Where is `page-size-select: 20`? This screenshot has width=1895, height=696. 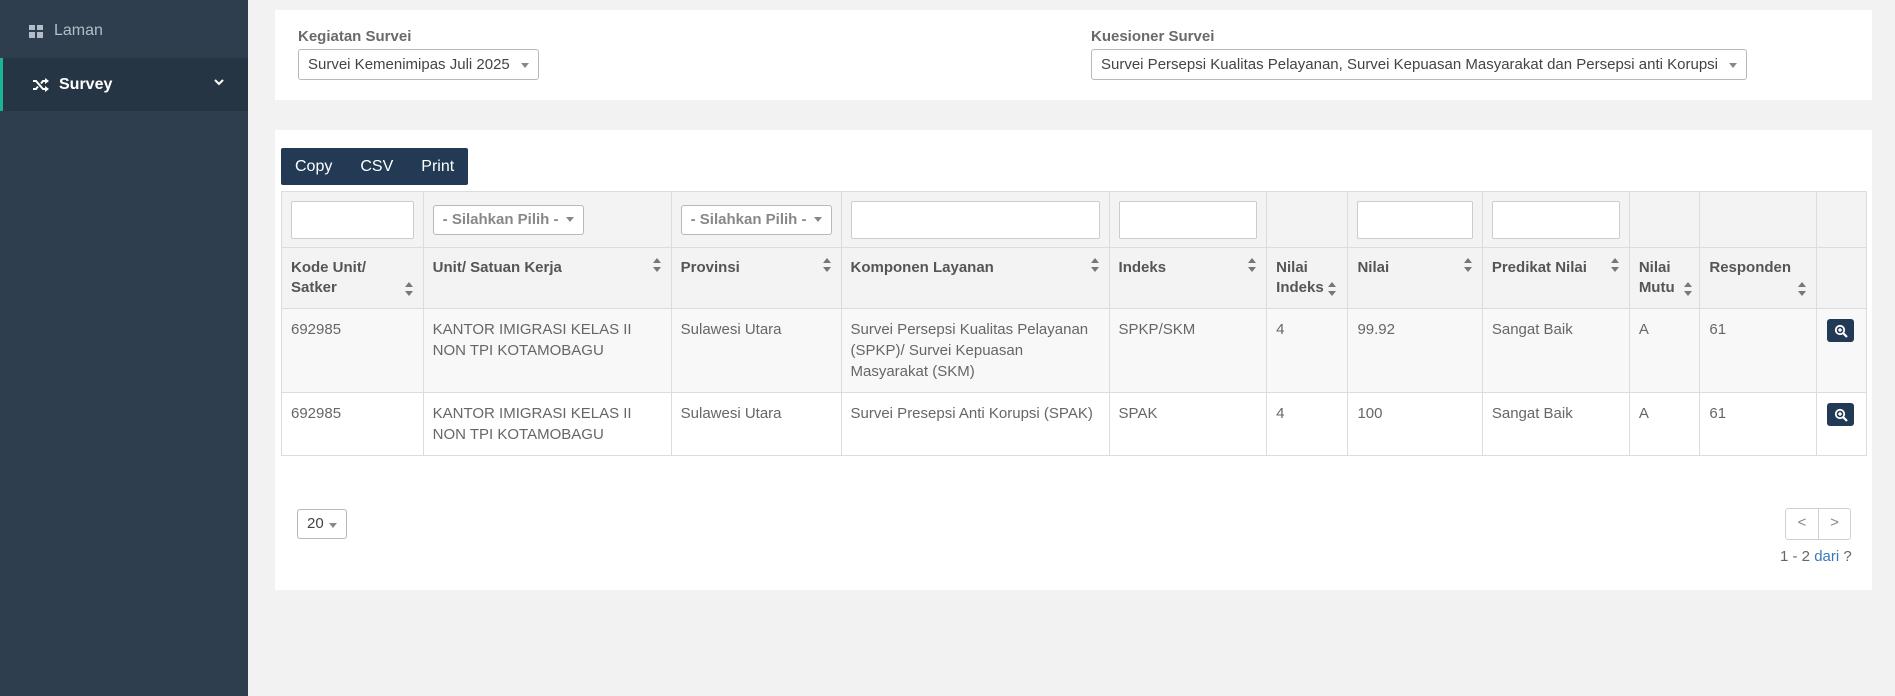 page-size-select: 20 is located at coordinates (322, 524).